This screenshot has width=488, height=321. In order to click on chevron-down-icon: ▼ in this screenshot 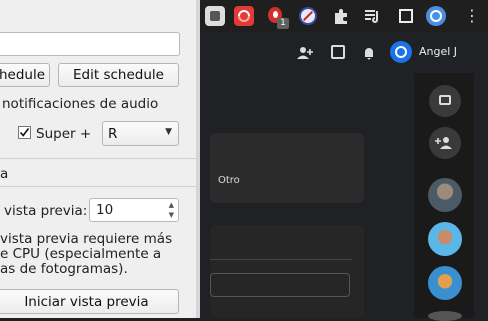, I will do `click(168, 132)`.